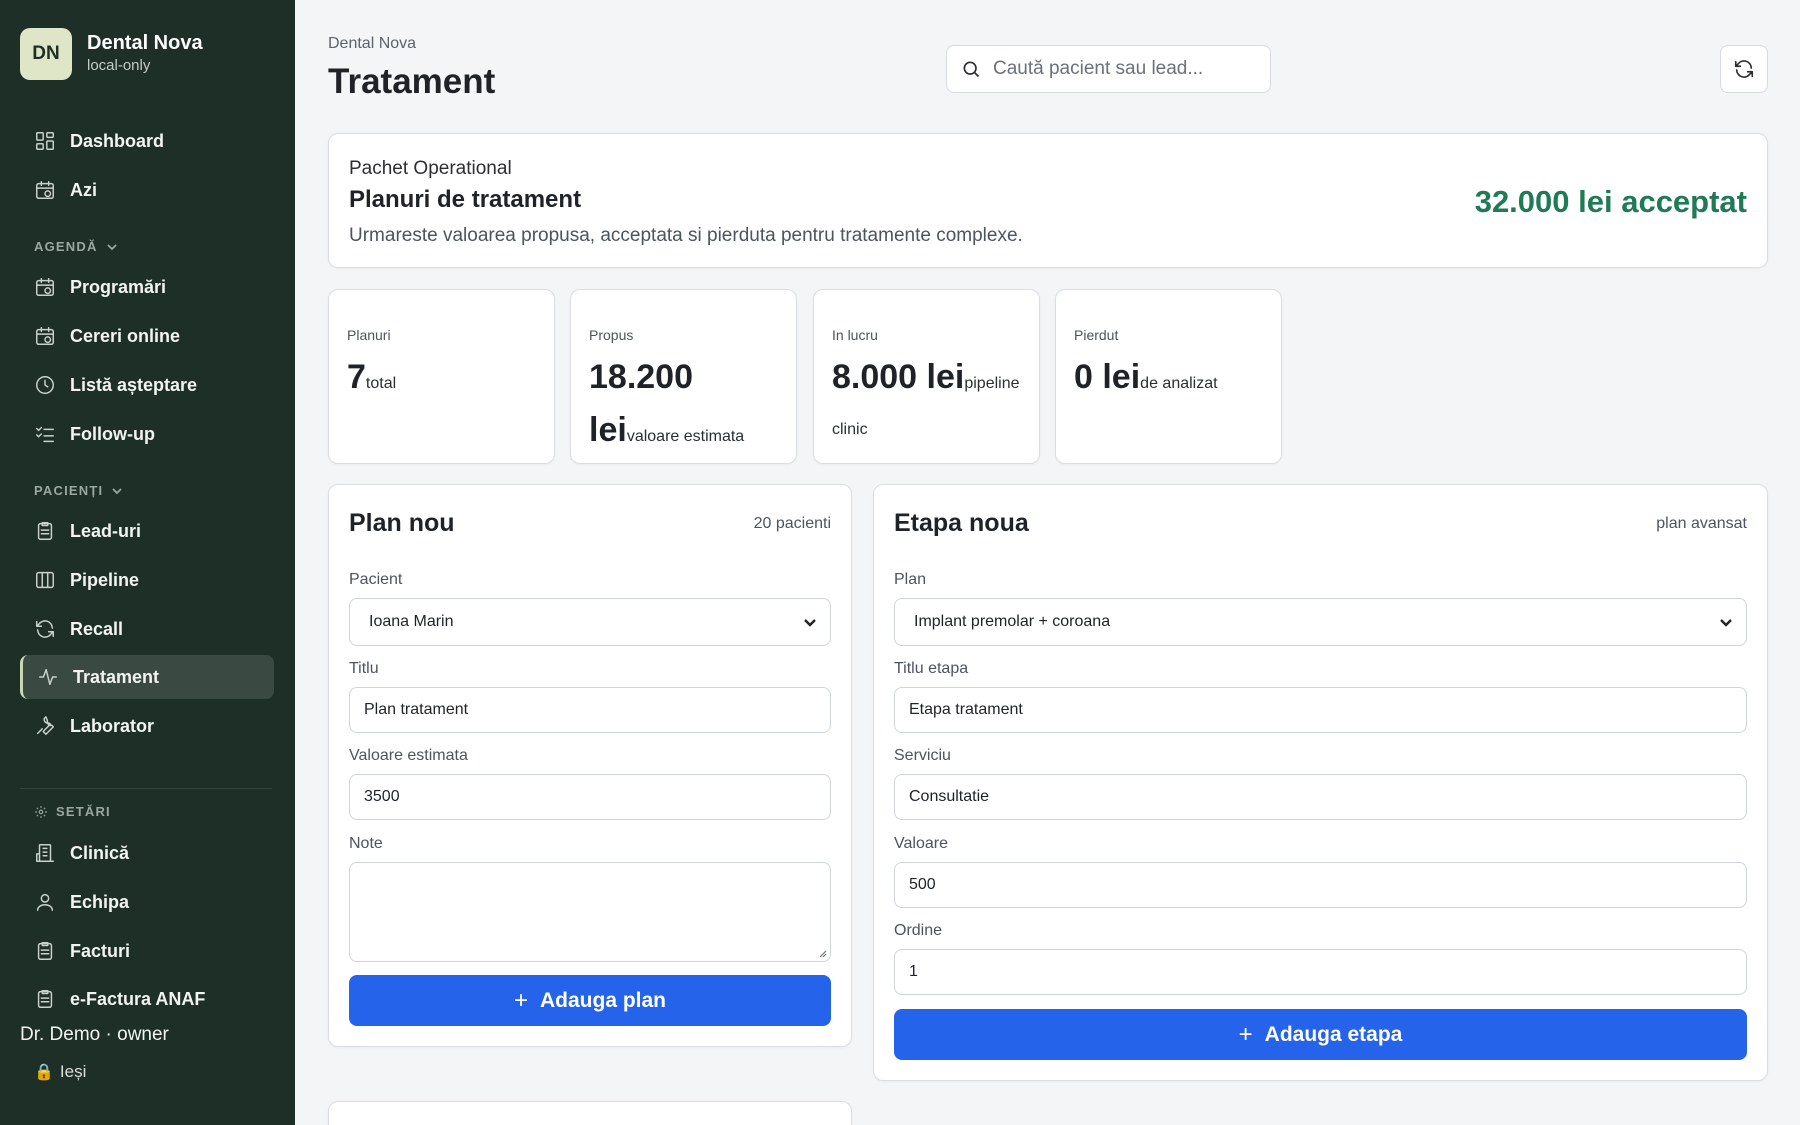  Describe the element at coordinates (931, 668) in the screenshot. I see `stage-title-label: Titlu etapa` at that location.